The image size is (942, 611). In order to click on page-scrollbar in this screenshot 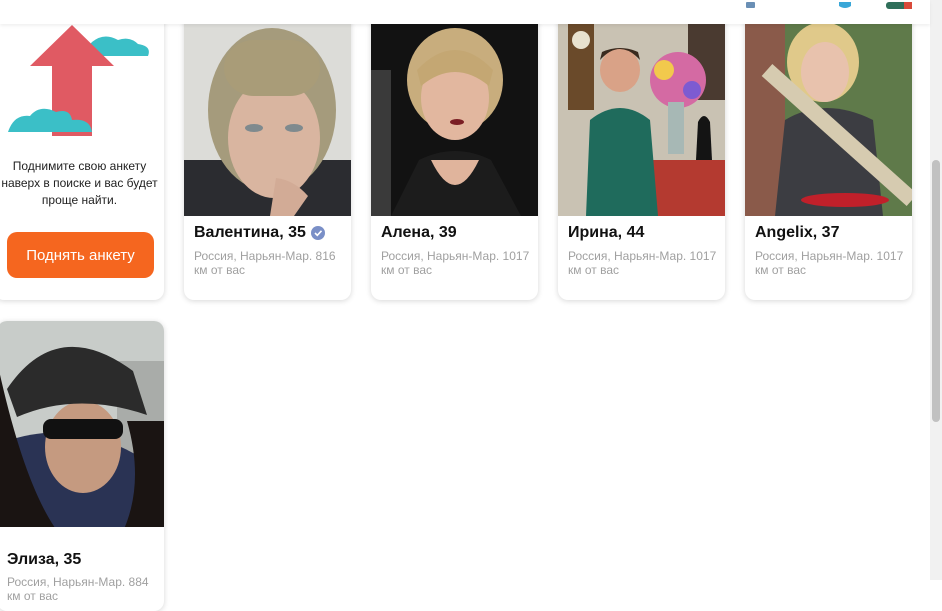, I will do `click(936, 290)`.